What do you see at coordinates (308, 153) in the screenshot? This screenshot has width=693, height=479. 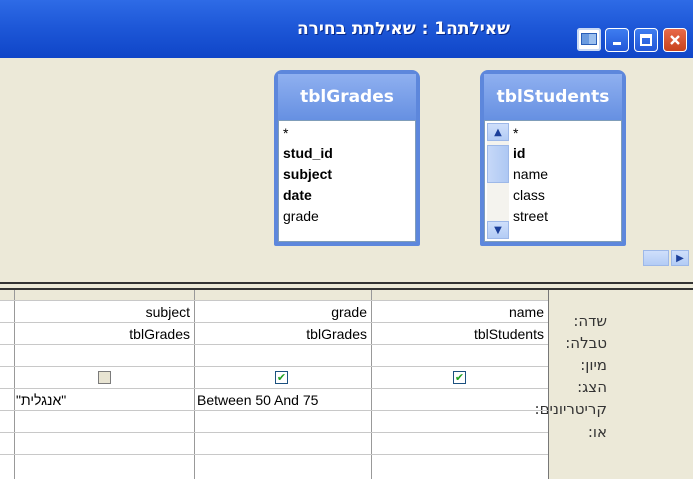 I see `field-item: stud_id` at bounding box center [308, 153].